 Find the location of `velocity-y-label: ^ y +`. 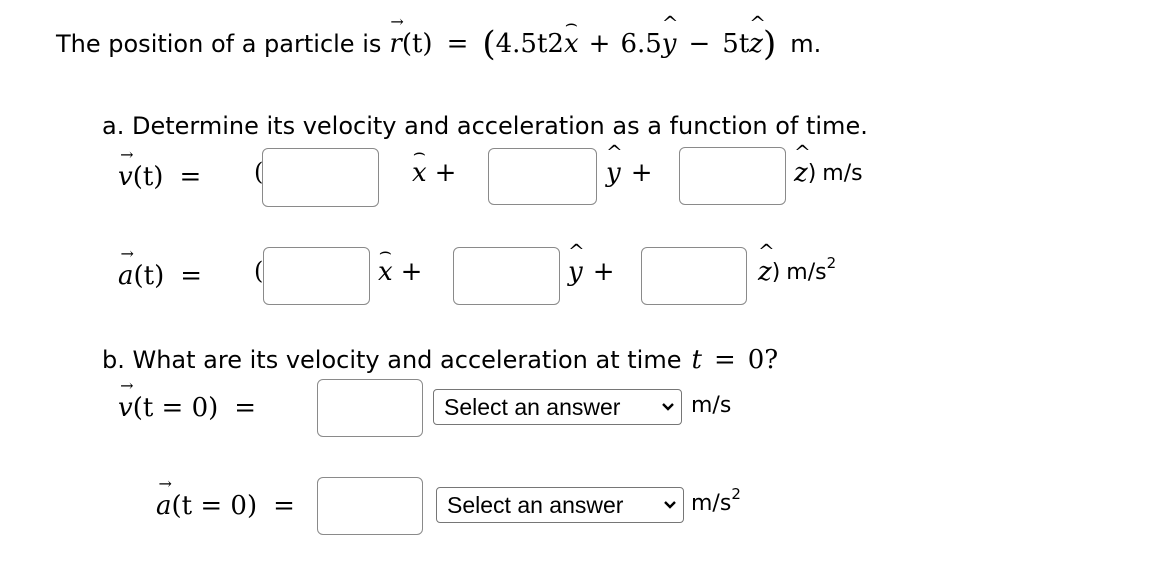

velocity-y-label: ^ y + is located at coordinates (629, 164).